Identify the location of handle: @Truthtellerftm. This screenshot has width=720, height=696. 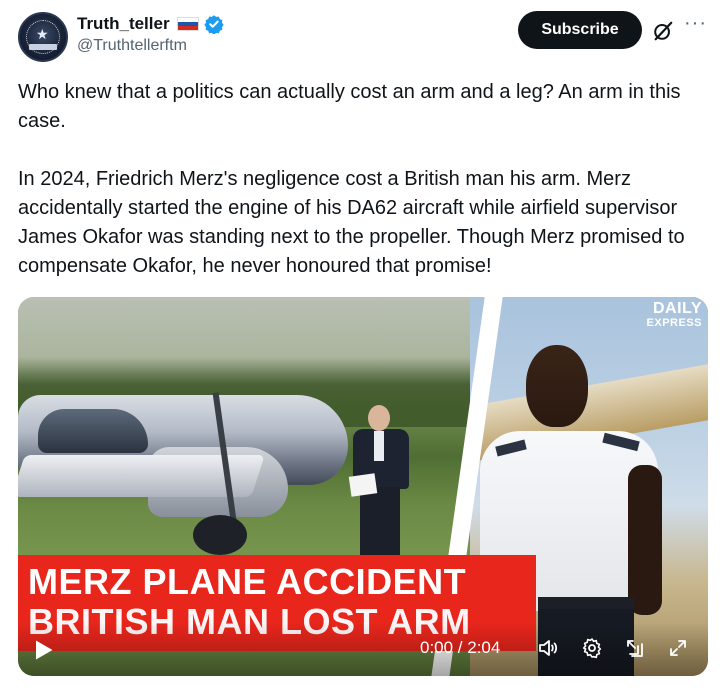
(132, 46).